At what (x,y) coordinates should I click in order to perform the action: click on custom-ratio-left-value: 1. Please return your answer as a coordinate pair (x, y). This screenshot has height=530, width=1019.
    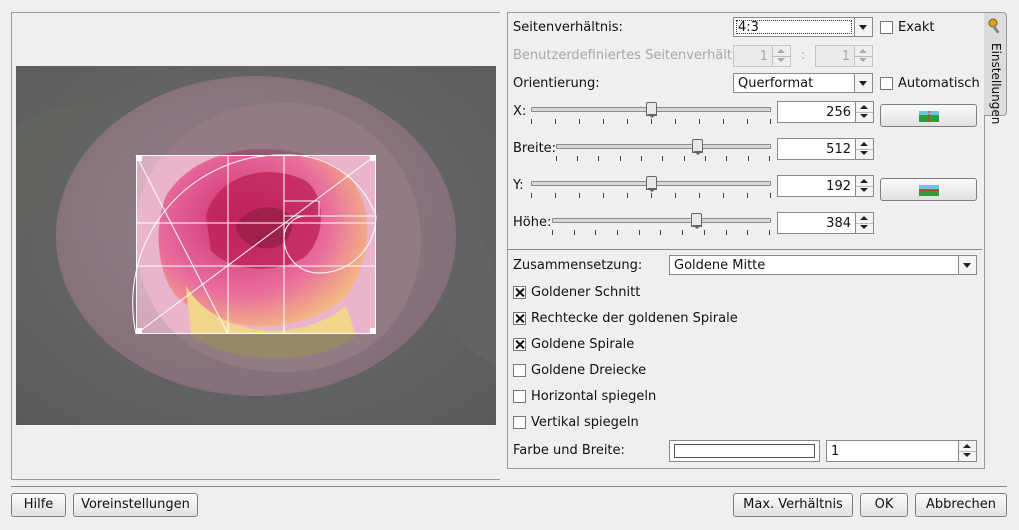
    Looking at the image, I should click on (763, 56).